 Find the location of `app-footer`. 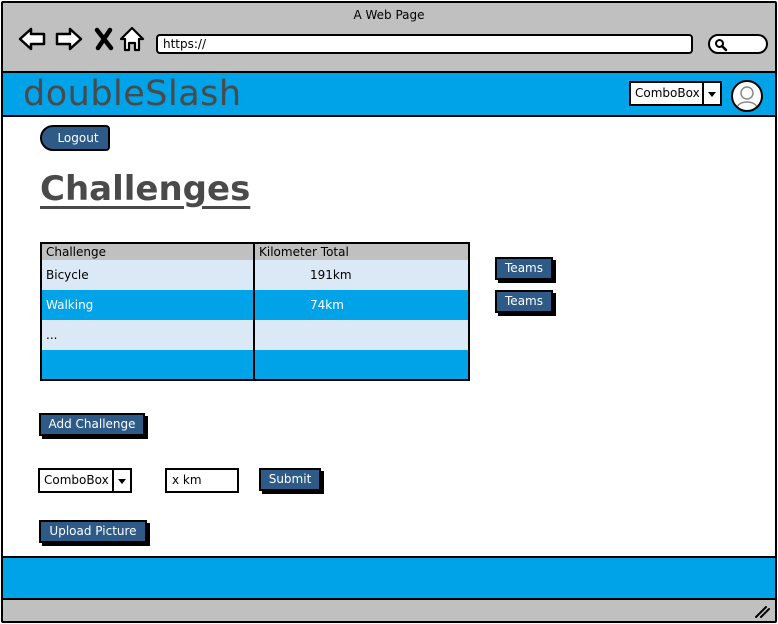

app-footer is located at coordinates (389, 578).